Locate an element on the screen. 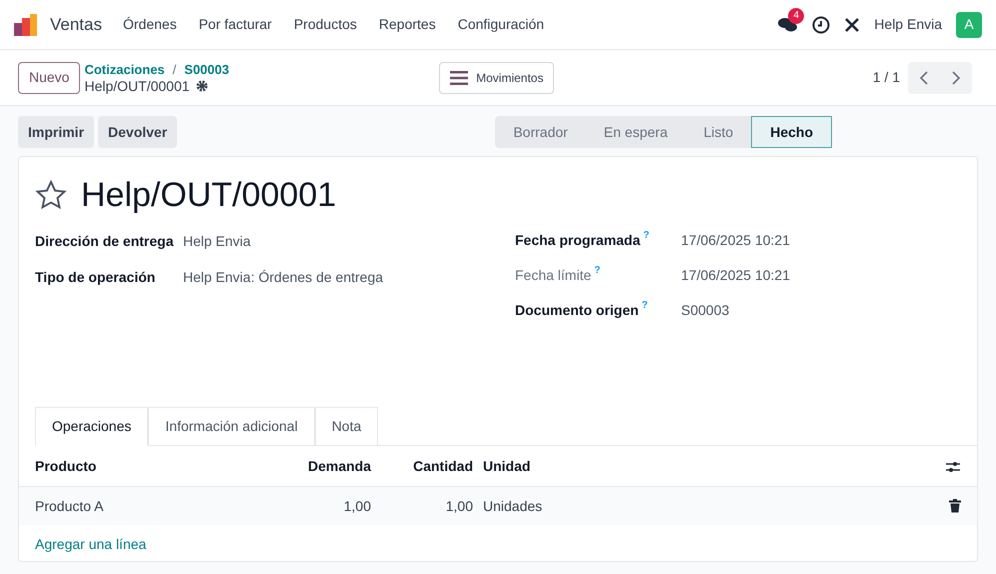 This screenshot has width=996, height=574. table-cell-text: Unidades is located at coordinates (513, 506).